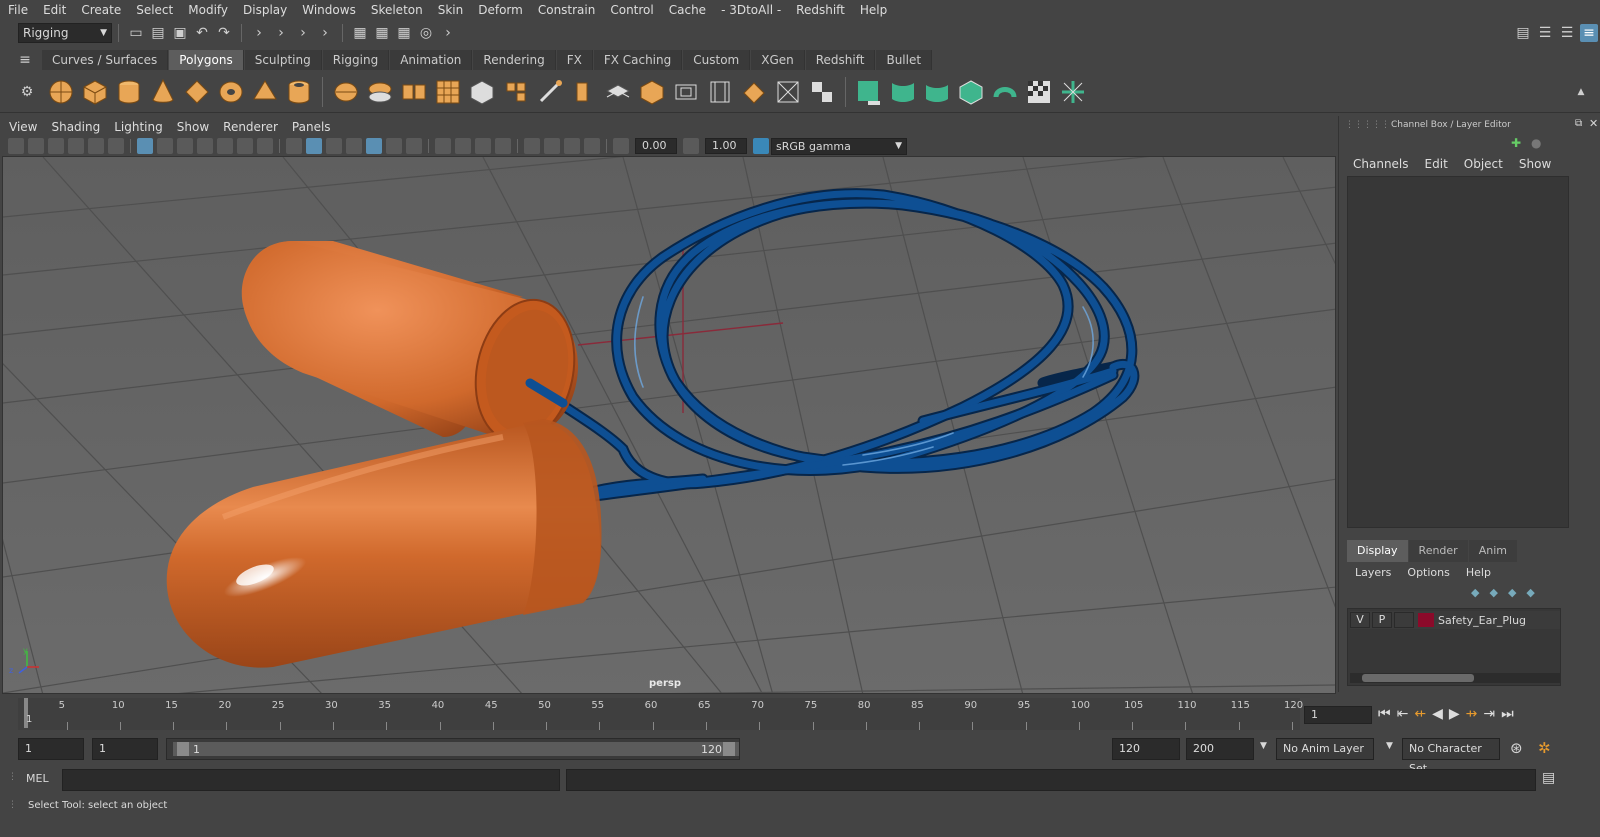 This screenshot has width=1600, height=837. I want to click on go-to-end-icon: ⏭, so click(1507, 714).